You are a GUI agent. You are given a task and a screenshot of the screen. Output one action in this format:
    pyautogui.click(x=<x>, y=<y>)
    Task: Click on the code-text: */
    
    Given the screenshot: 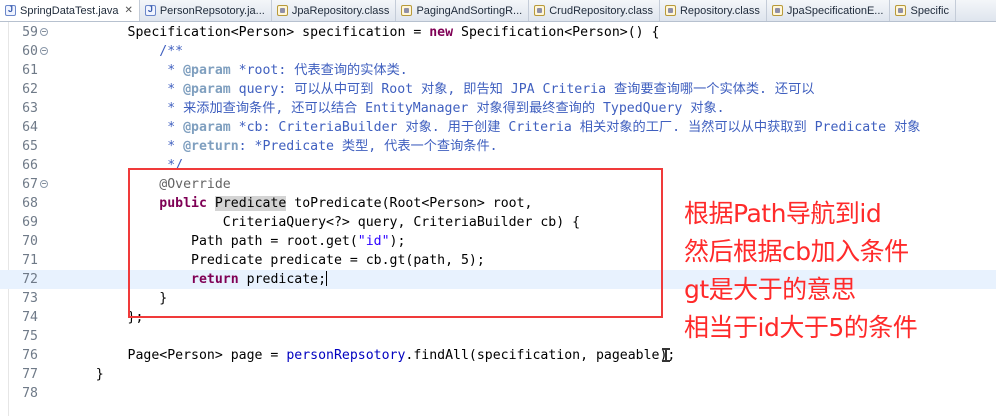 What is the action you would take?
    pyautogui.click(x=123, y=165)
    